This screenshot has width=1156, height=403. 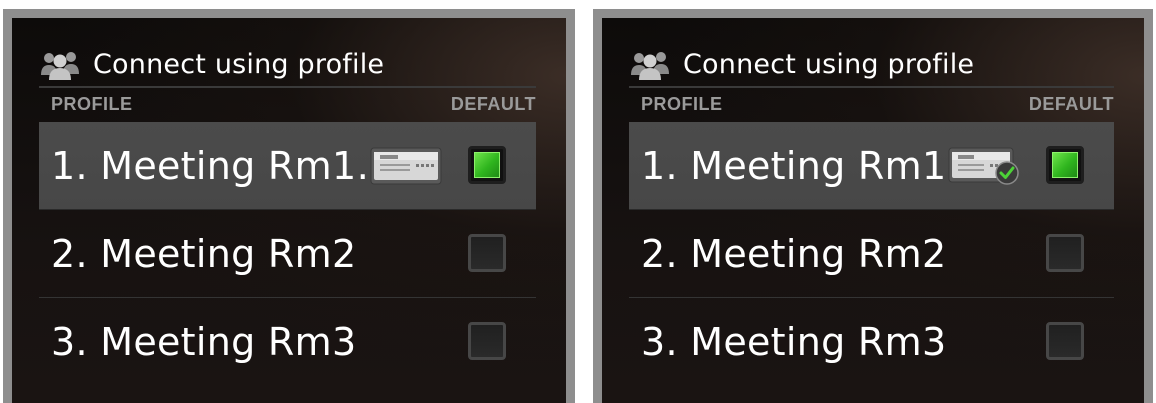 What do you see at coordinates (983, 166) in the screenshot?
I see `amx-device-connected-icon` at bounding box center [983, 166].